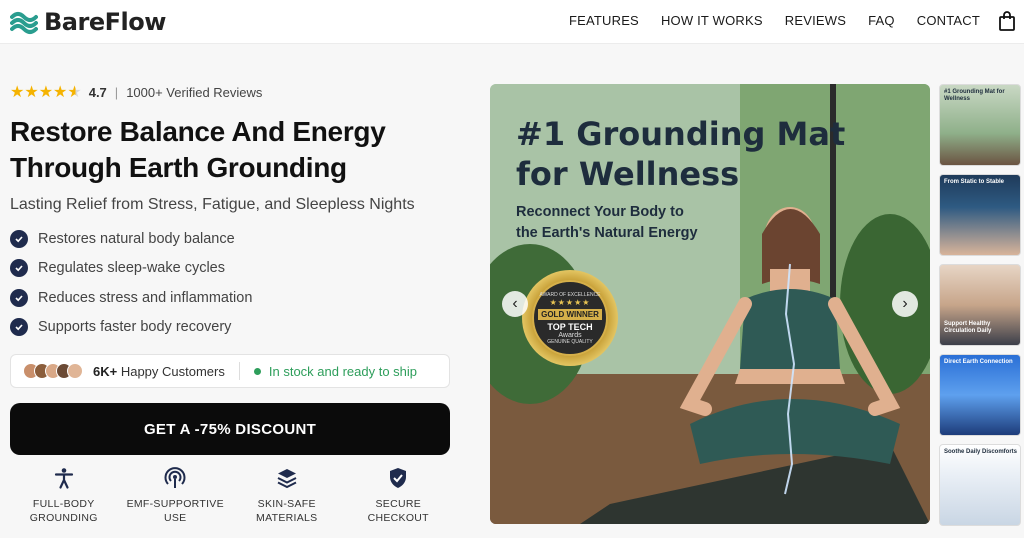  Describe the element at coordinates (974, 182) in the screenshot. I see `thumbnail-label: From Static to Stable` at that location.